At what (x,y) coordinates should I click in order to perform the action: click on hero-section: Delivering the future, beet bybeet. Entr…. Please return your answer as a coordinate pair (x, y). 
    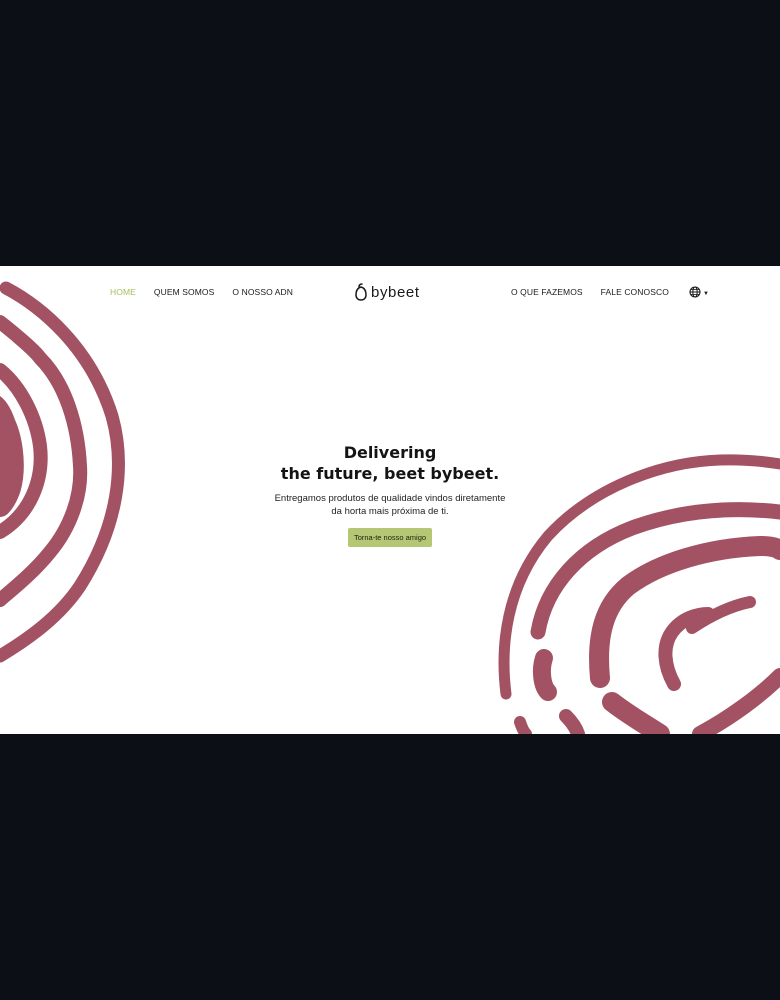
    Looking at the image, I should click on (390, 494).